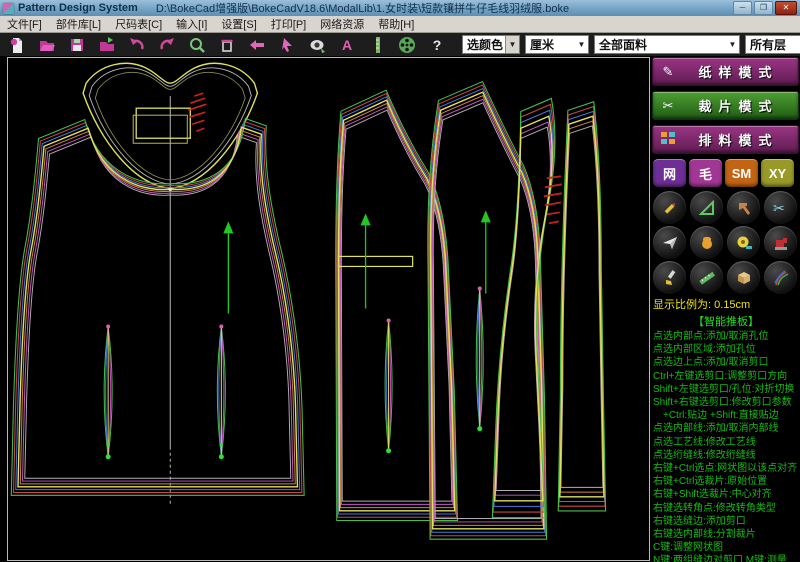  Describe the element at coordinates (706, 242) in the screenshot. I see `hand-icon` at that location.